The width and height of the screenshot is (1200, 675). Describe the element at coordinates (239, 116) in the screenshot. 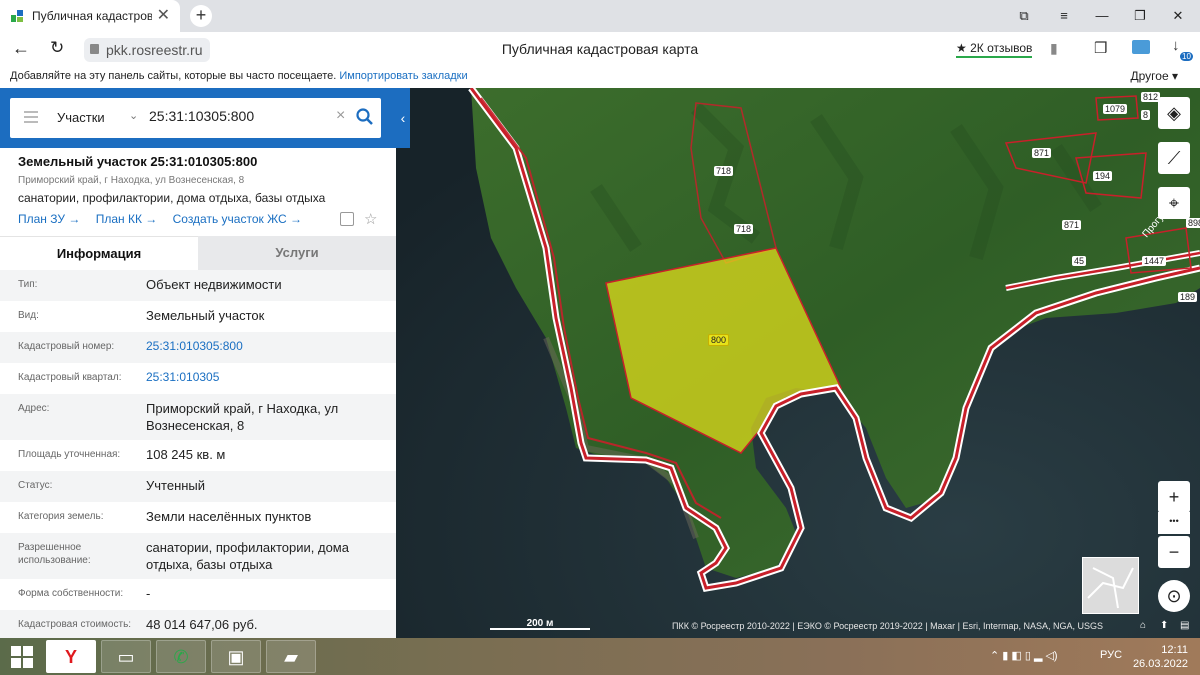

I see `search-input` at that location.